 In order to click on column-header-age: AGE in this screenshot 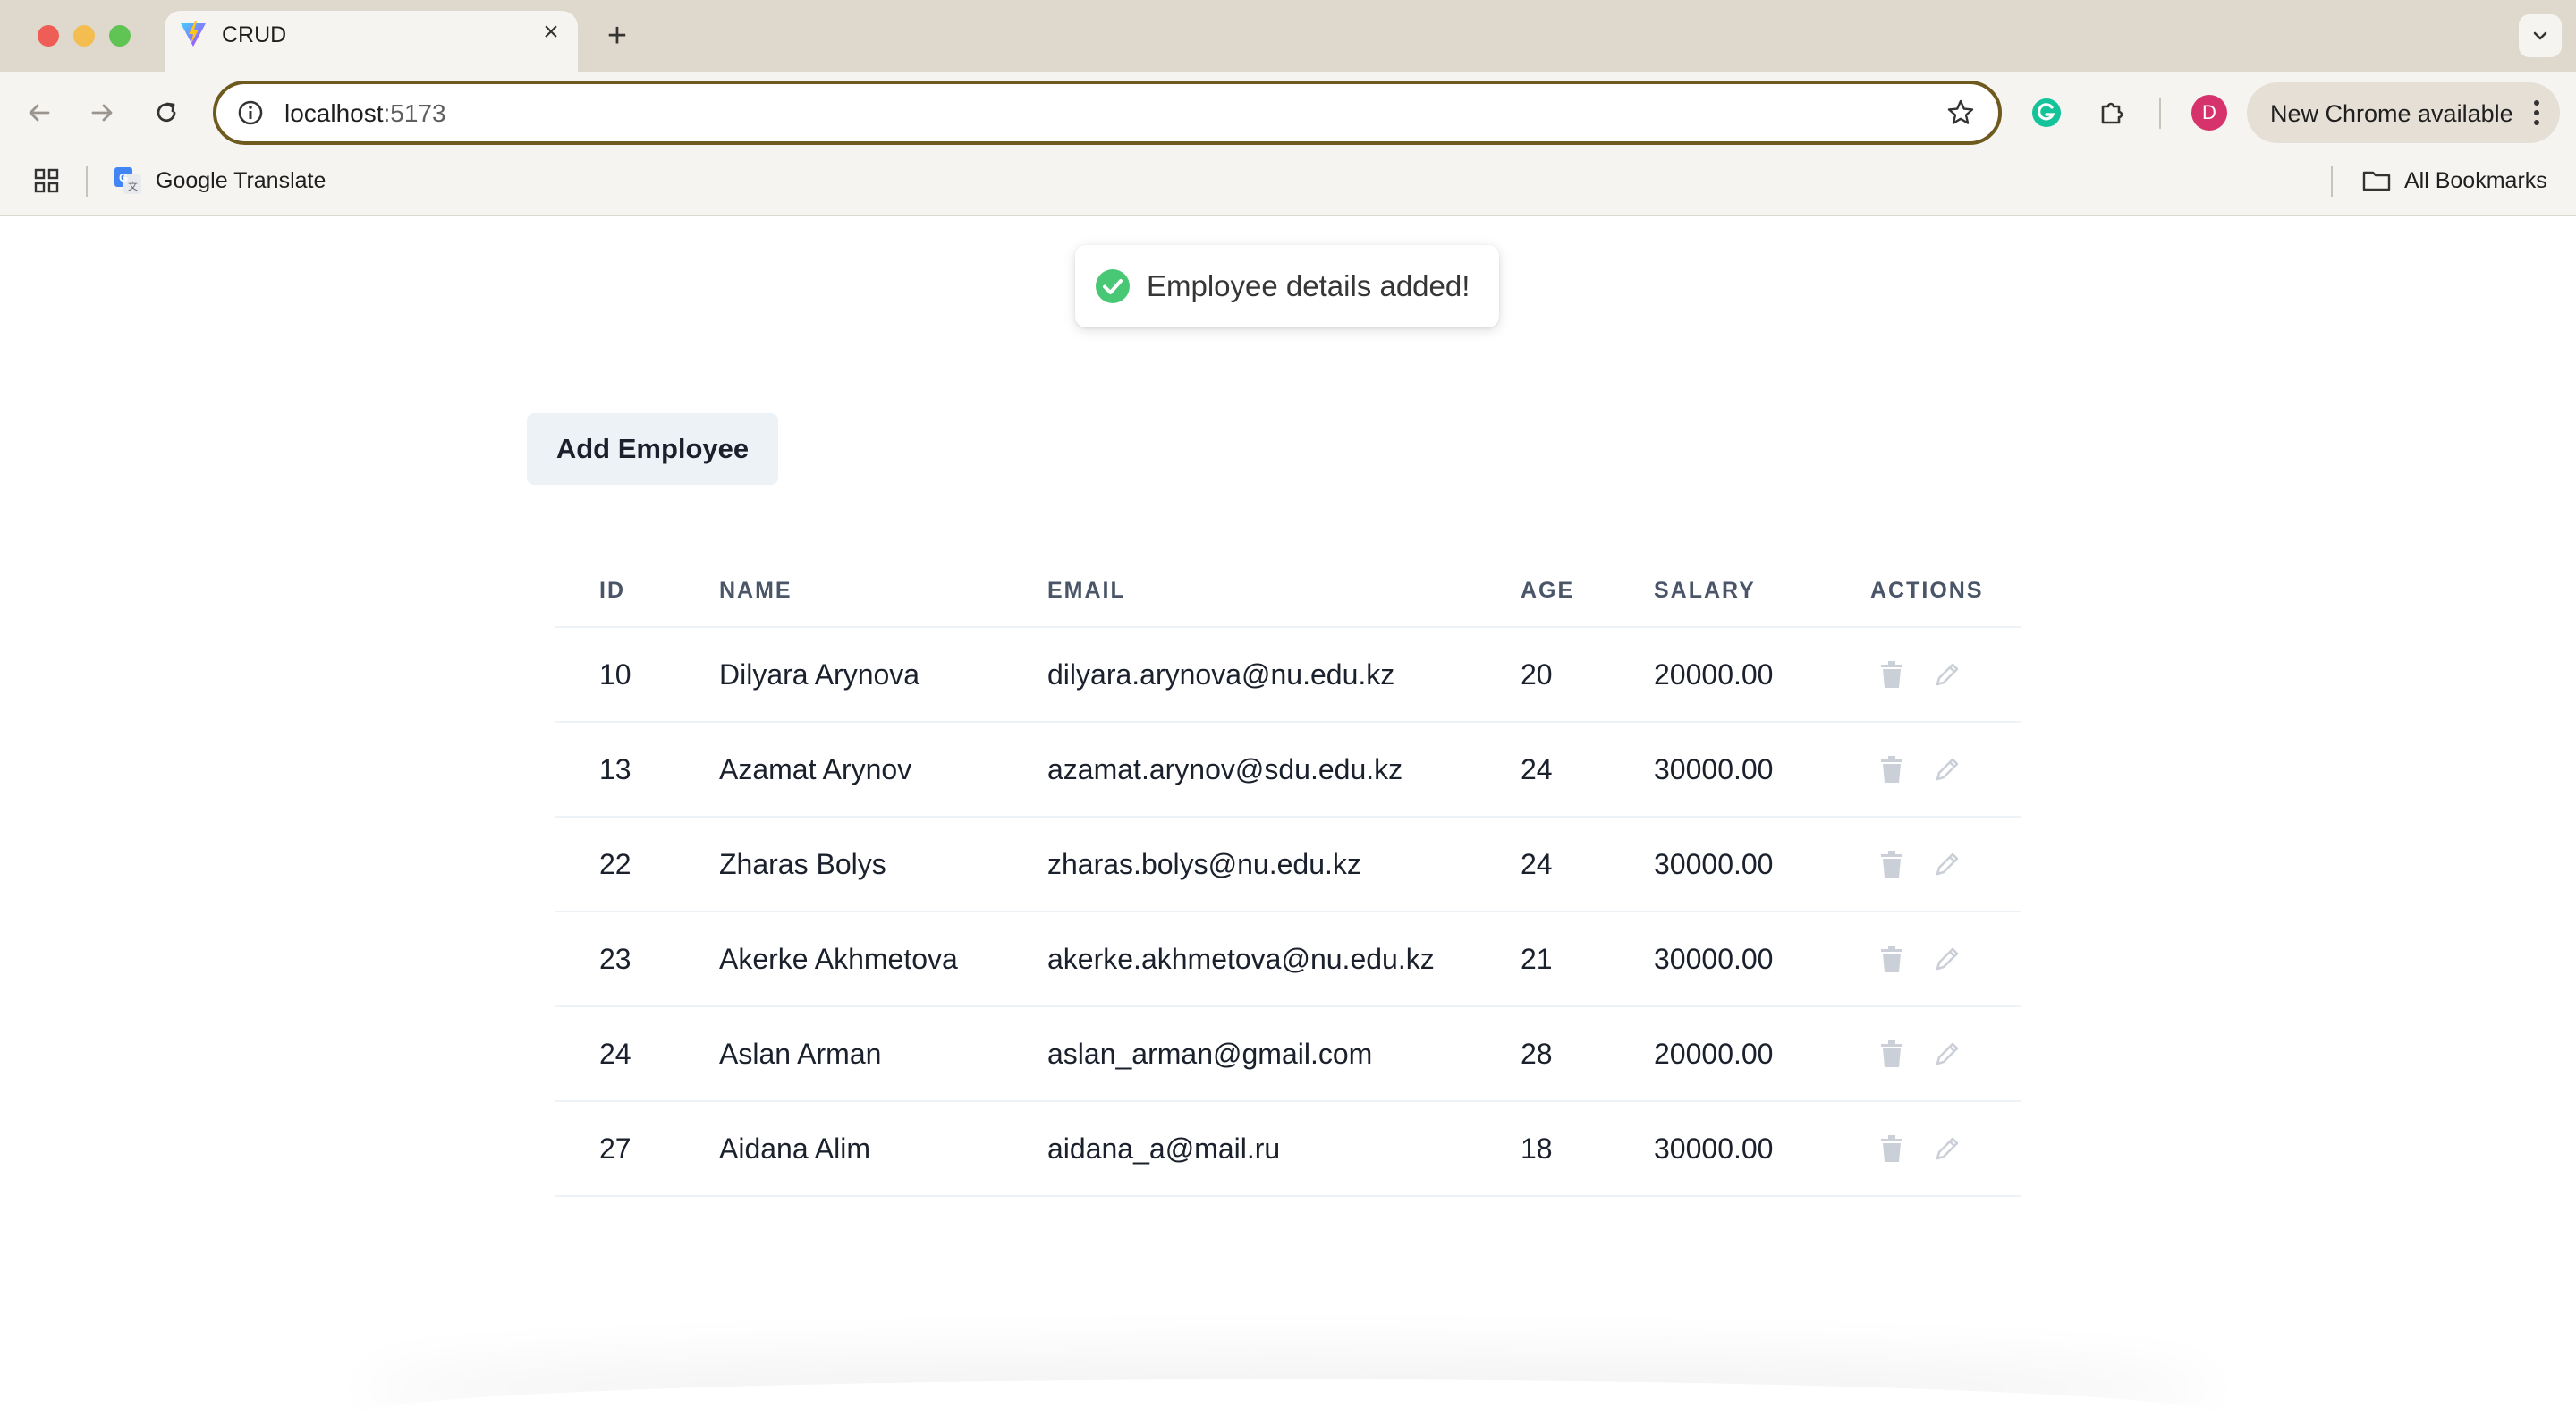, I will do `click(1548, 590)`.